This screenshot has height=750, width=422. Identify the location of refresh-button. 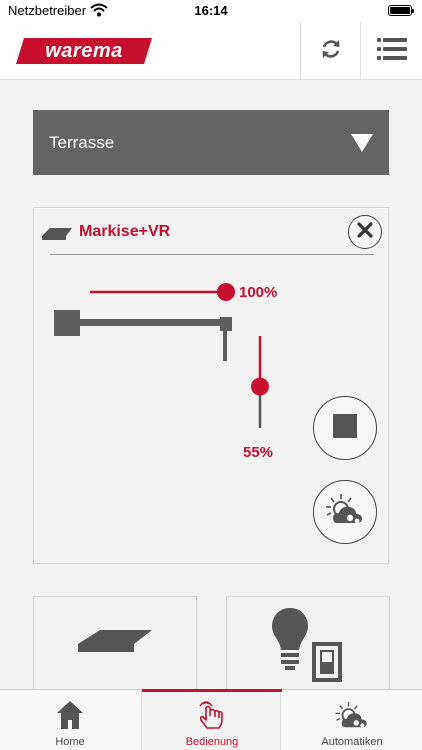
(330, 51).